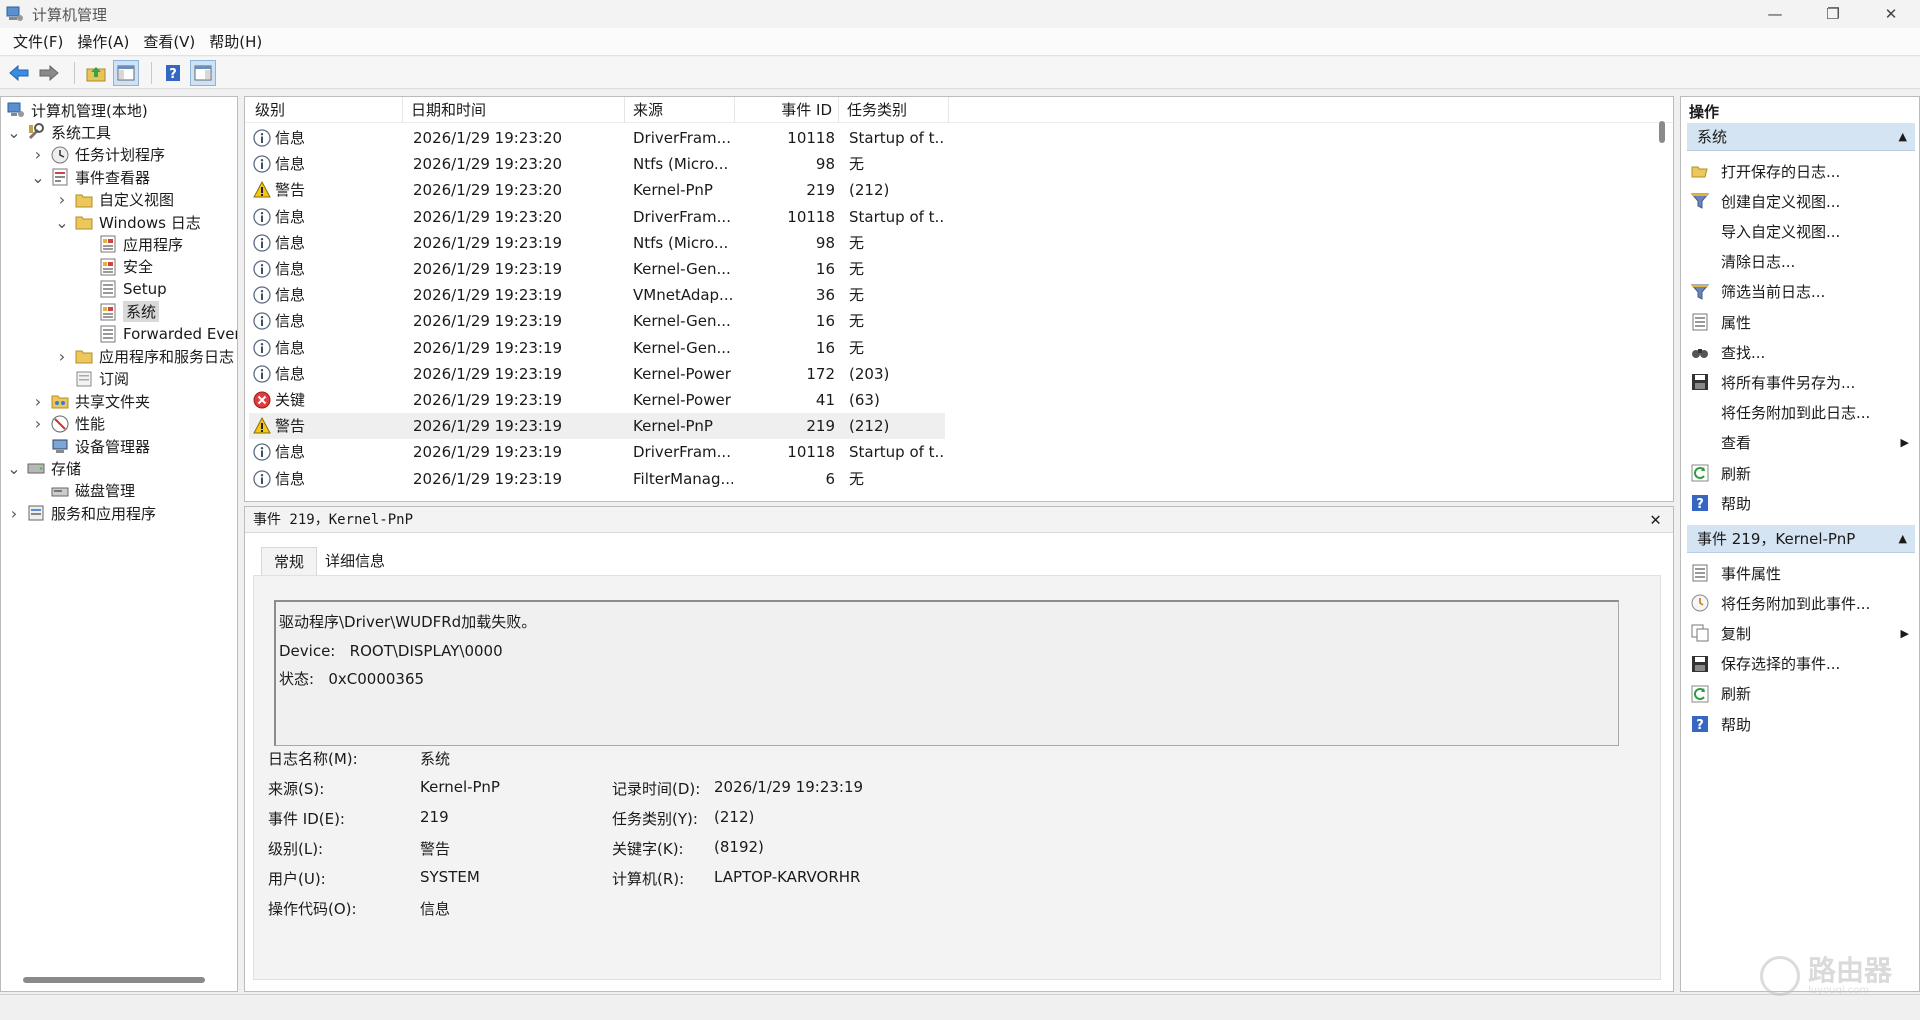 The height and width of the screenshot is (1020, 1920). Describe the element at coordinates (1891, 14) in the screenshot. I see `close-window-button: ✕` at that location.